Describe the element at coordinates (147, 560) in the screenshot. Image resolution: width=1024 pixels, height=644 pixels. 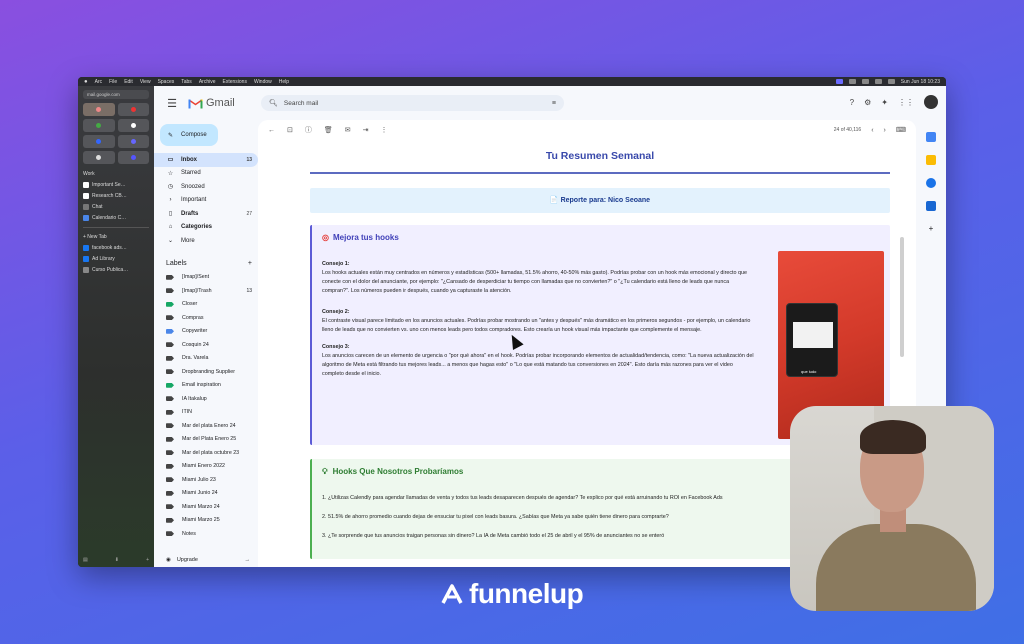
I see `add-icon: +` at that location.